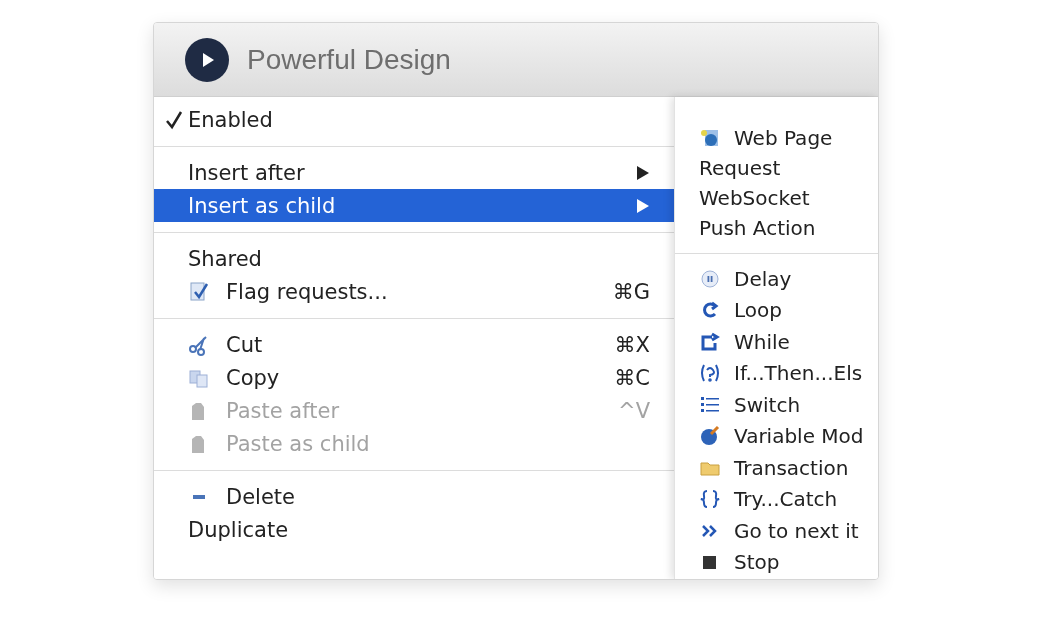 The width and height of the screenshot is (1041, 622). Describe the element at coordinates (776, 198) in the screenshot. I see `submenu-item: WebSocket` at that location.